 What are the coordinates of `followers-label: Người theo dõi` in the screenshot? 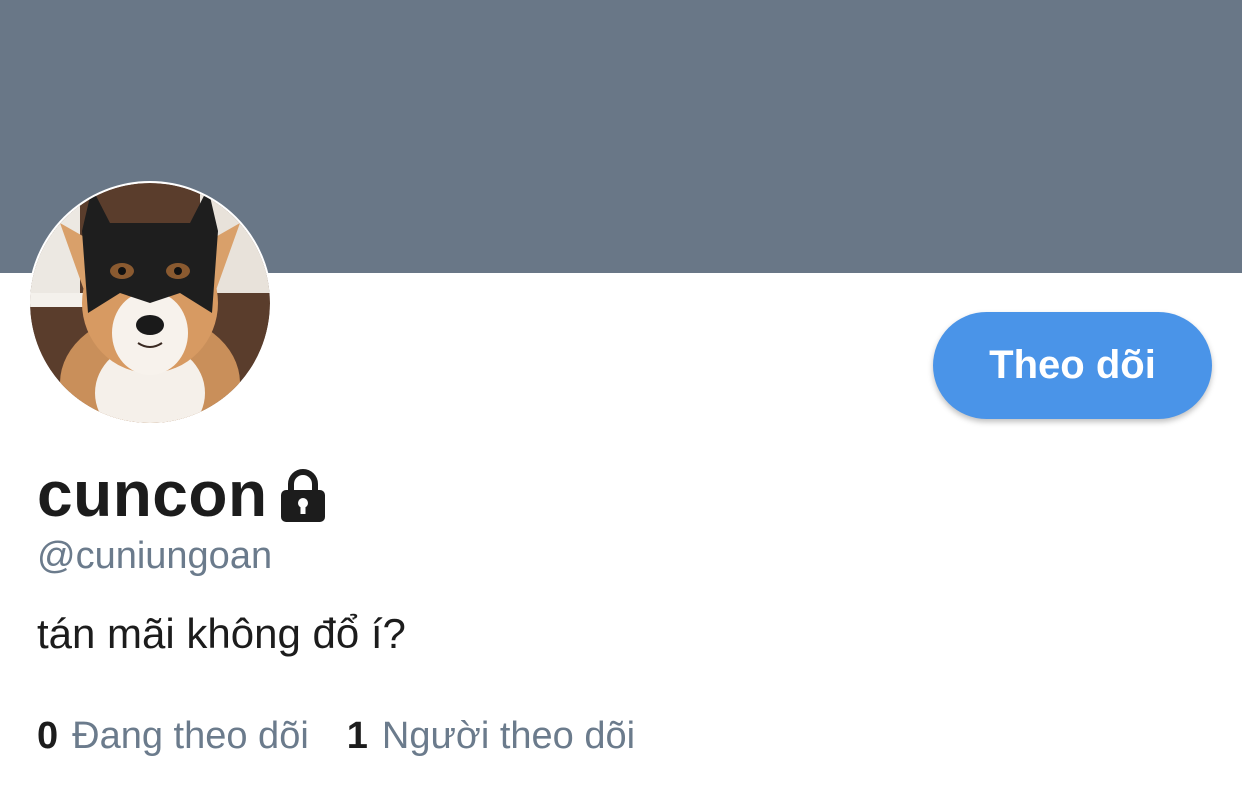 It's located at (508, 736).